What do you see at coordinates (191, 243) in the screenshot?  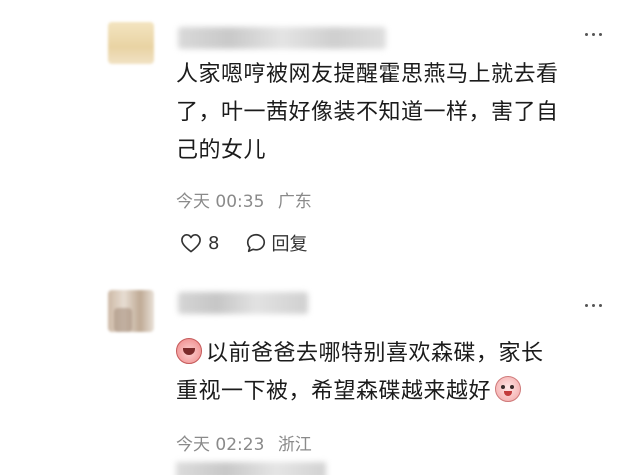 I see `heart-outline-icon` at bounding box center [191, 243].